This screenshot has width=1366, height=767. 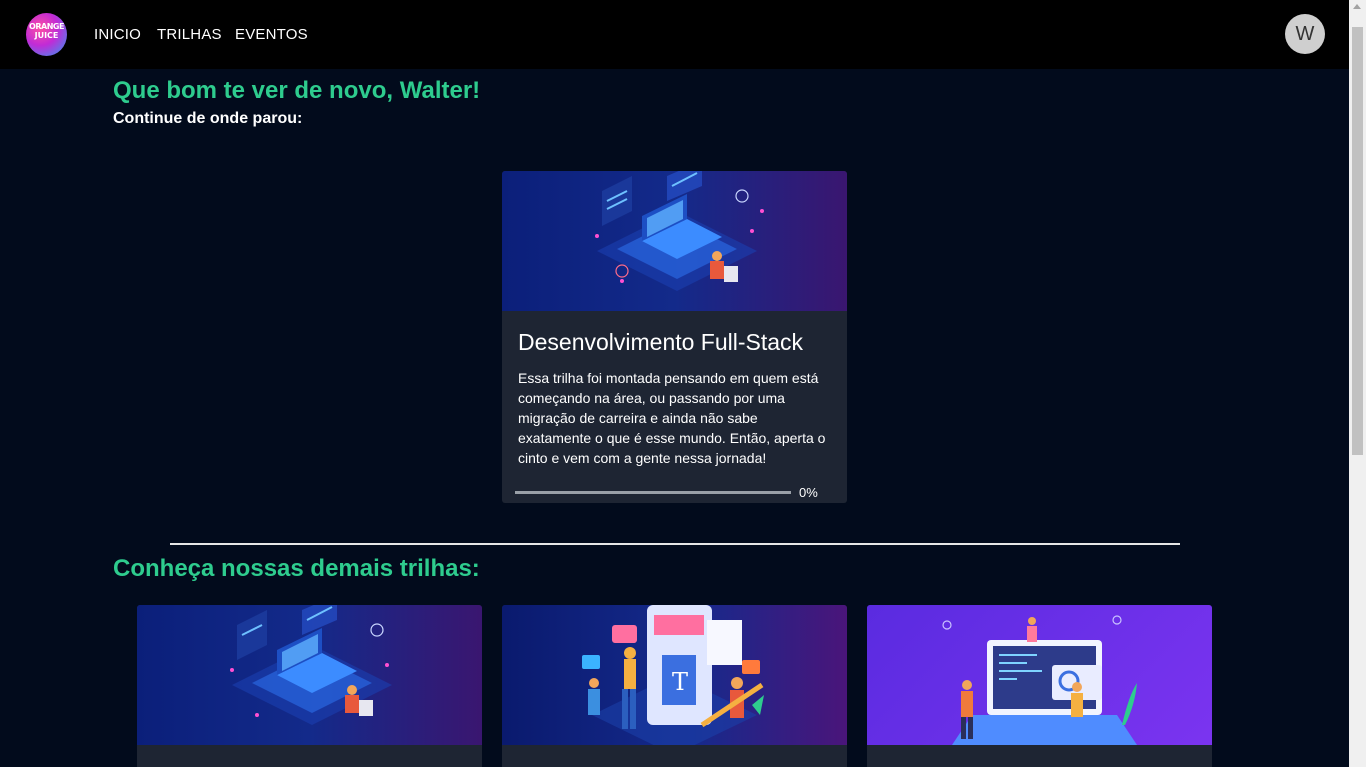 What do you see at coordinates (1357, 241) in the screenshot?
I see `scroll-thumb` at bounding box center [1357, 241].